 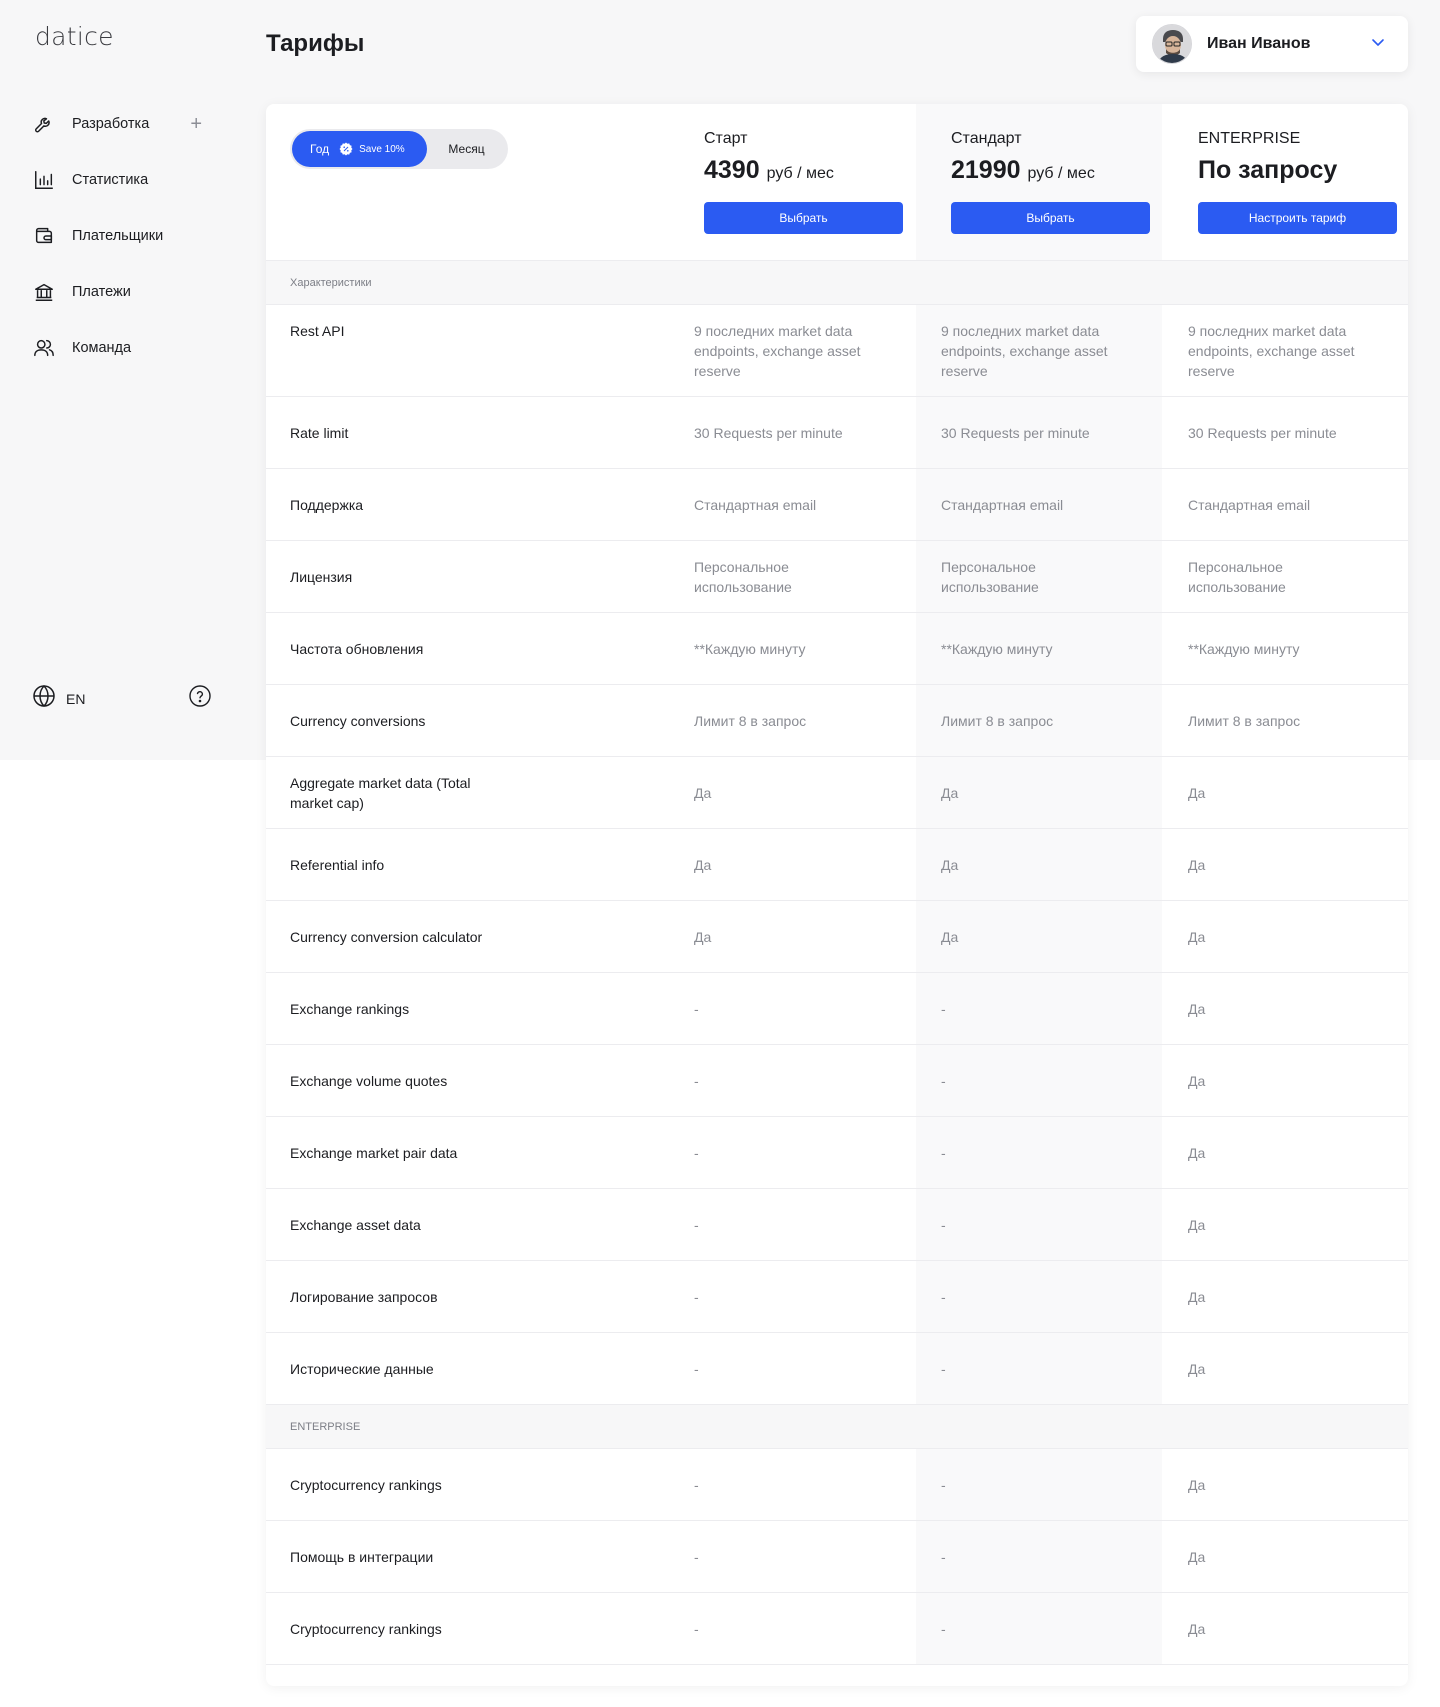 I want to click on billing-period-toggle: Год Save 10% Месяц, so click(x=399, y=149).